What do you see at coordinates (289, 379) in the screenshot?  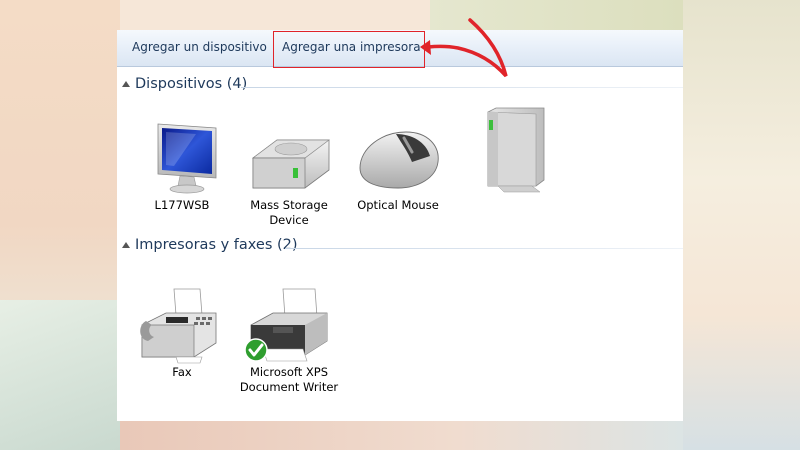 I see `device-label: Microsoft XPS Document Writer` at bounding box center [289, 379].